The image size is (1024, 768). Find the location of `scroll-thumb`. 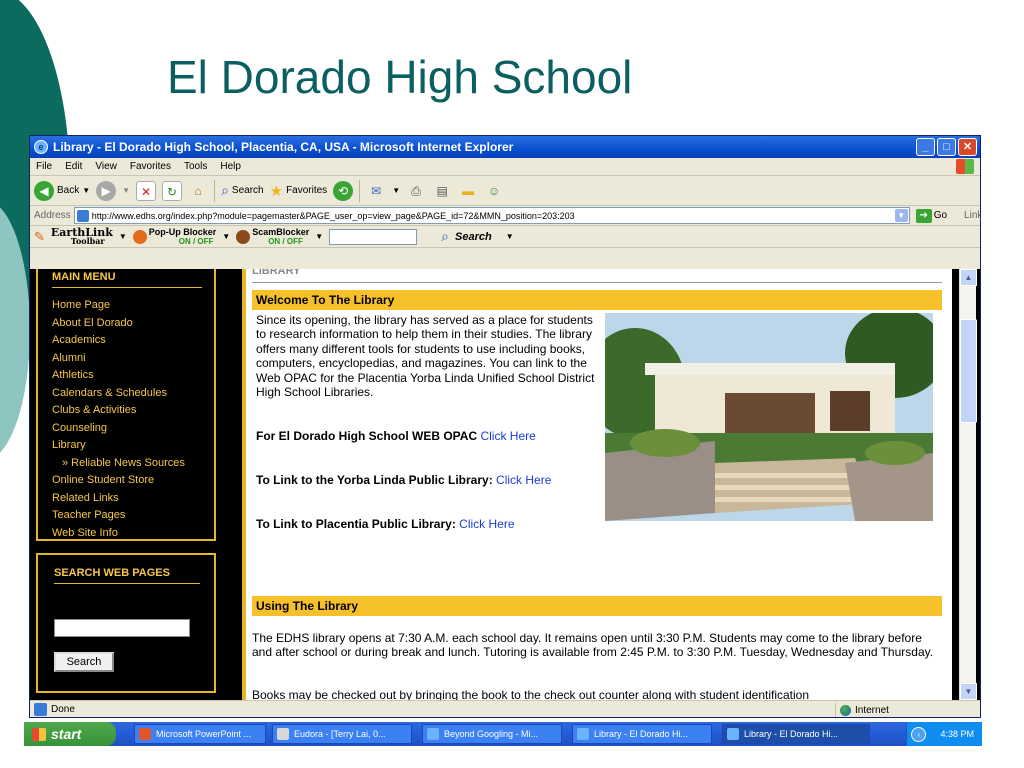

scroll-thumb is located at coordinates (968, 371).